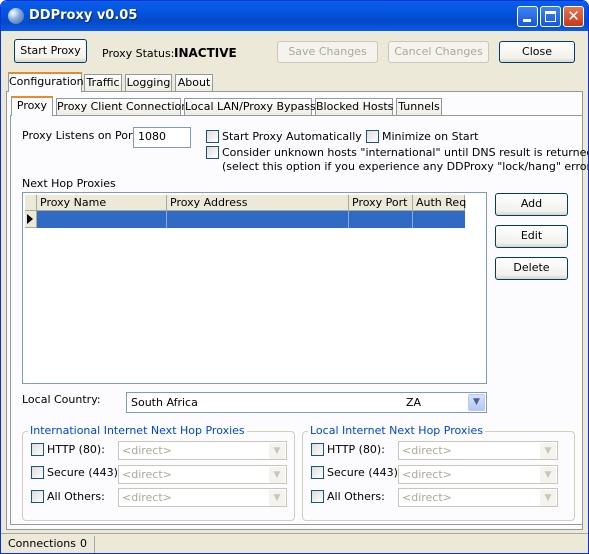  I want to click on row-selector, so click(31, 219).